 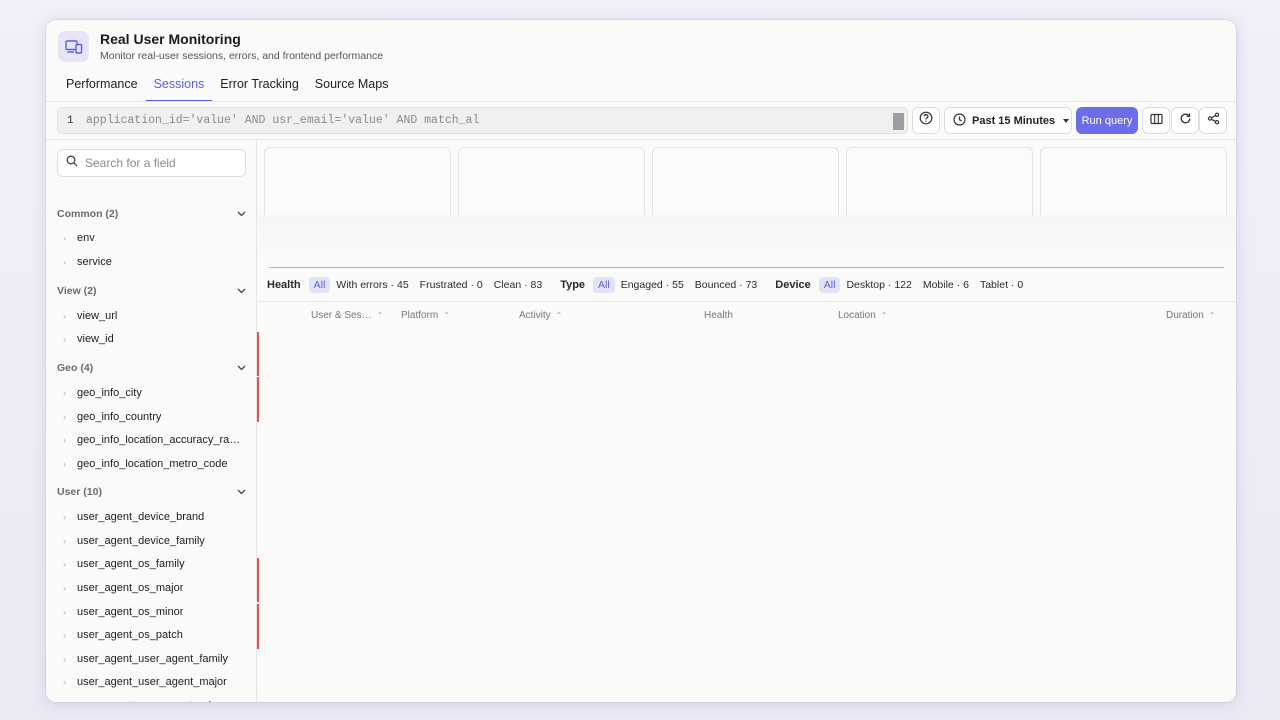 I want to click on chart-loading-area, so click(x=747, y=240).